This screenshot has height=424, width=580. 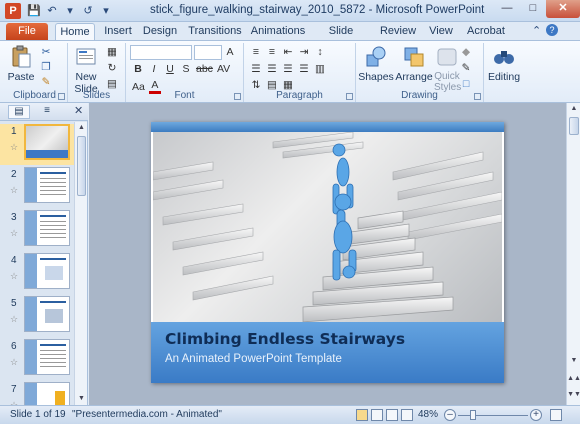 I want to click on slide-thumbnail-3: 3 ☆, so click(x=37, y=230).